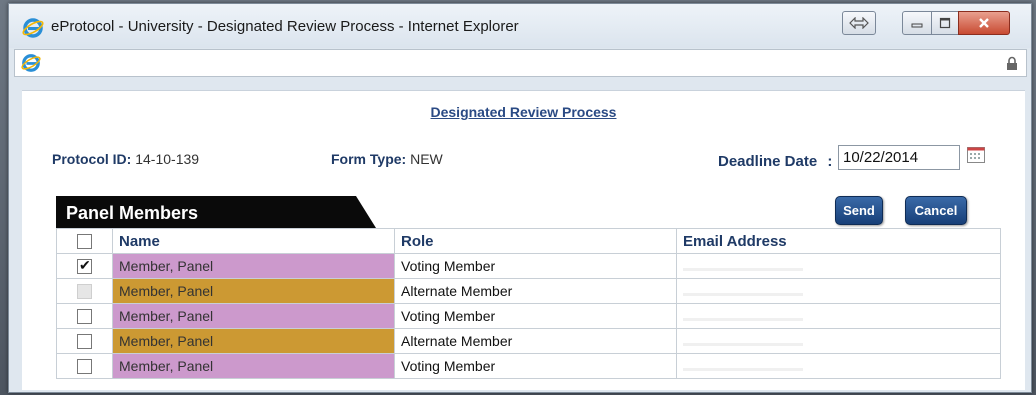  What do you see at coordinates (535, 241) in the screenshot?
I see `column-header-role: Role` at bounding box center [535, 241].